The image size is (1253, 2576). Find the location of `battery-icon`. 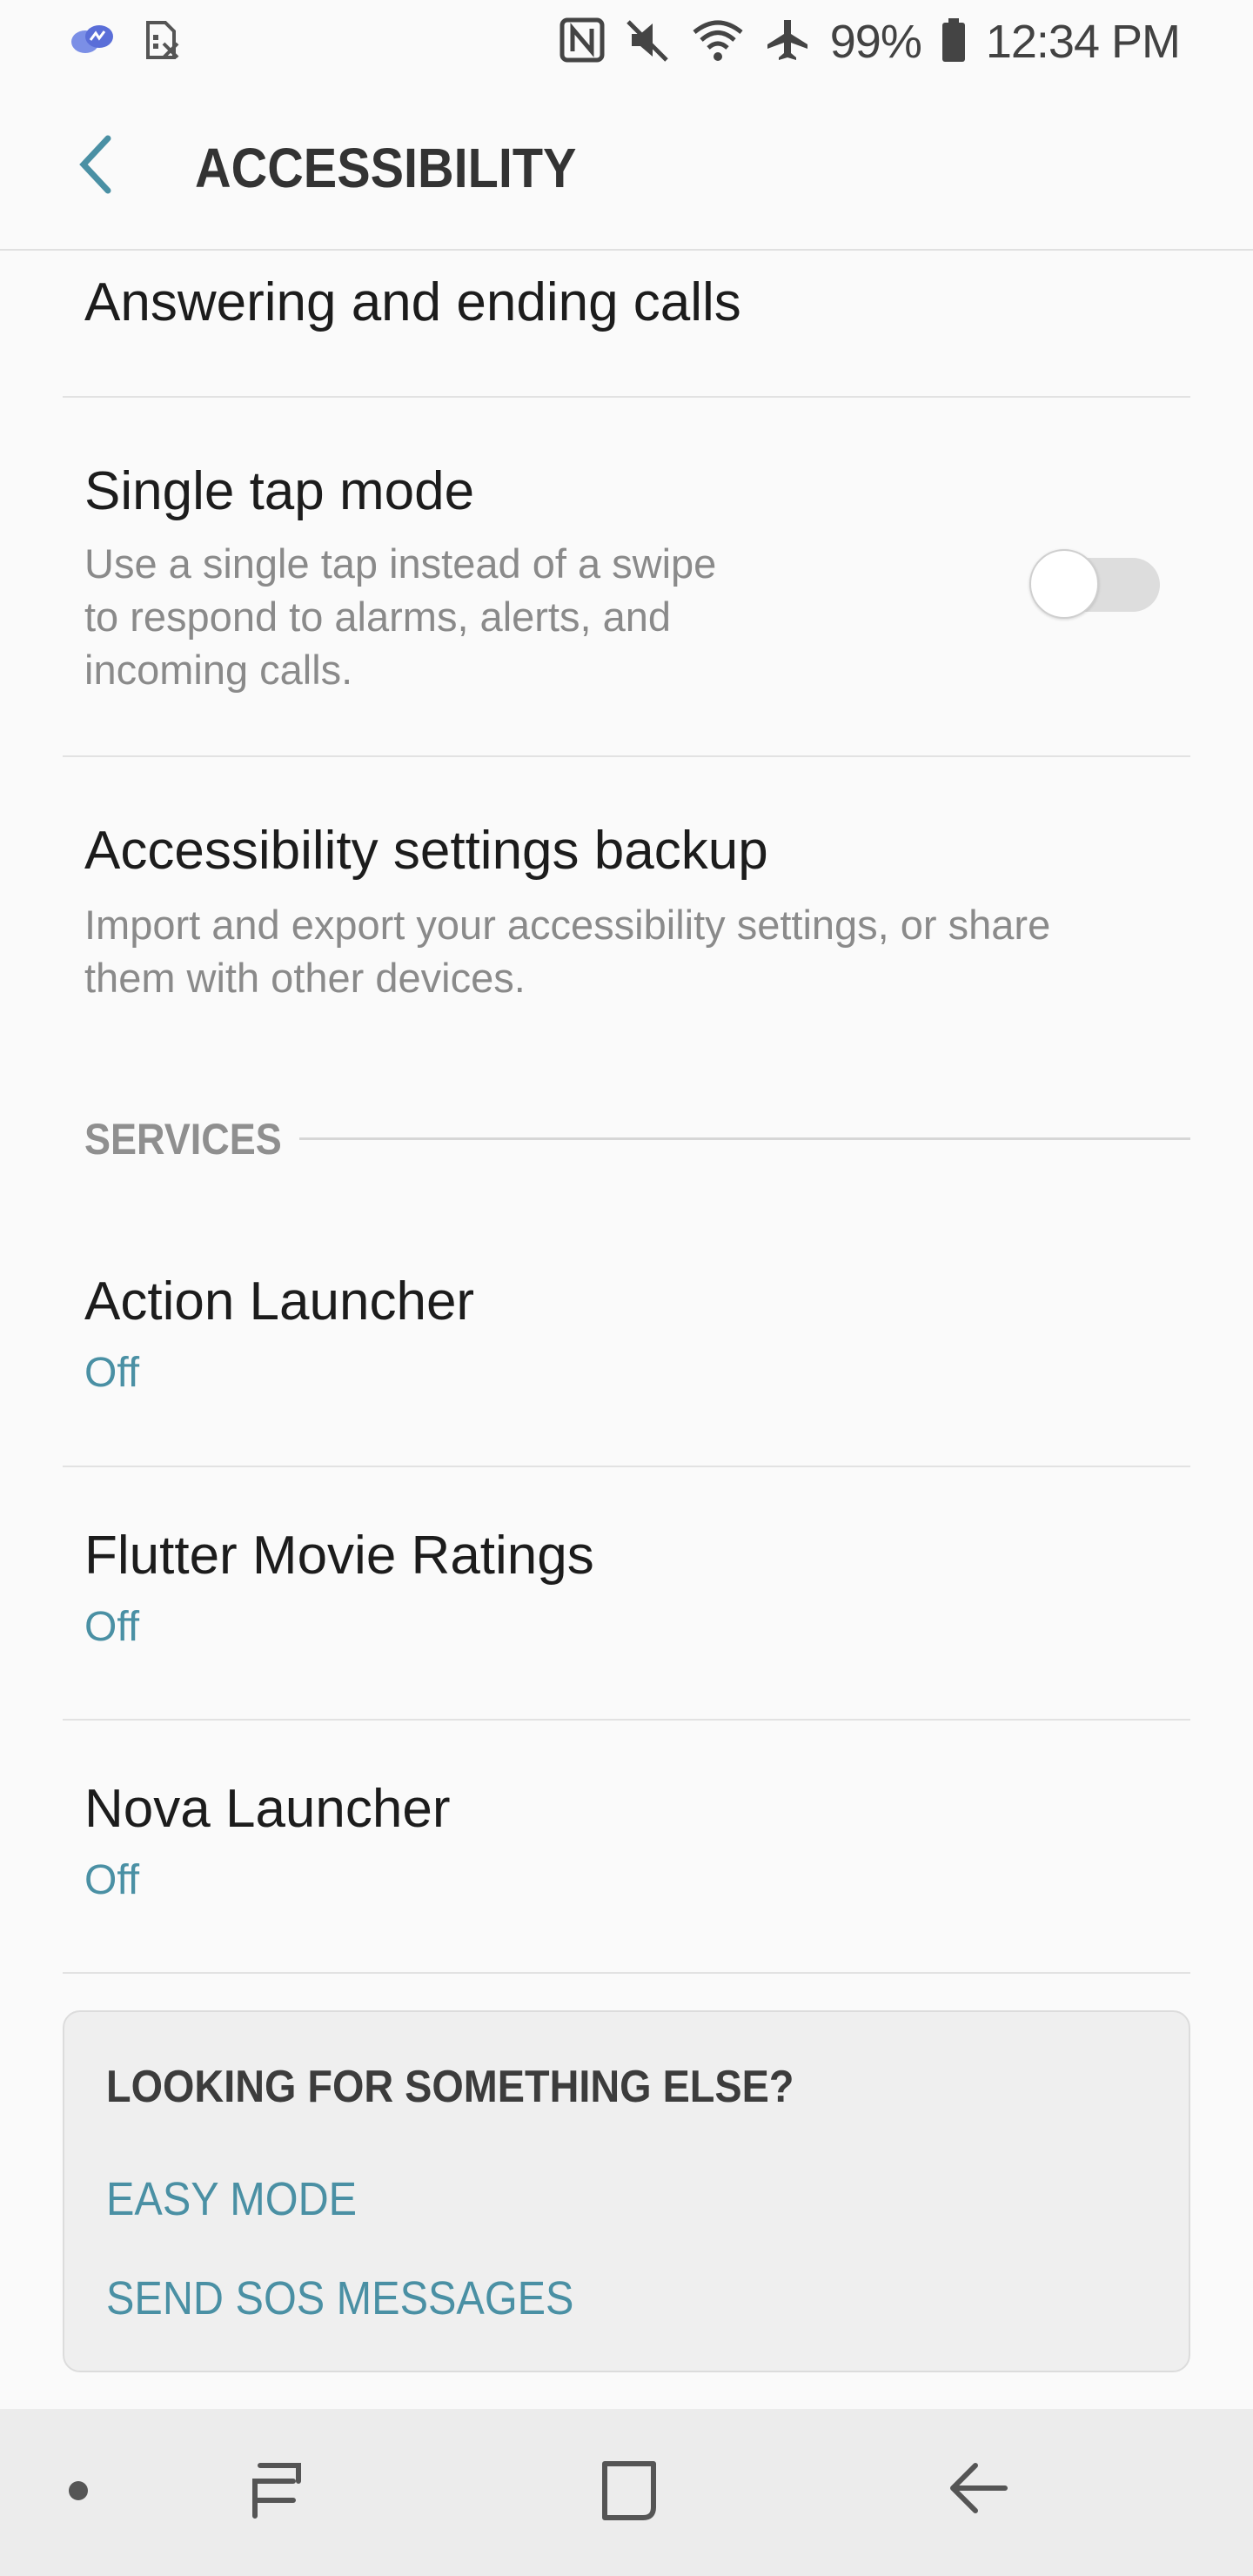

battery-icon is located at coordinates (954, 43).